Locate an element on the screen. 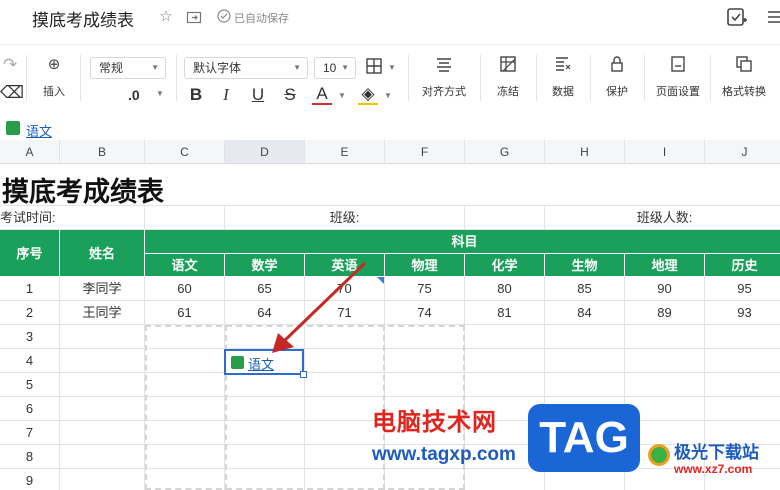  score-cell: 85 is located at coordinates (585, 289).